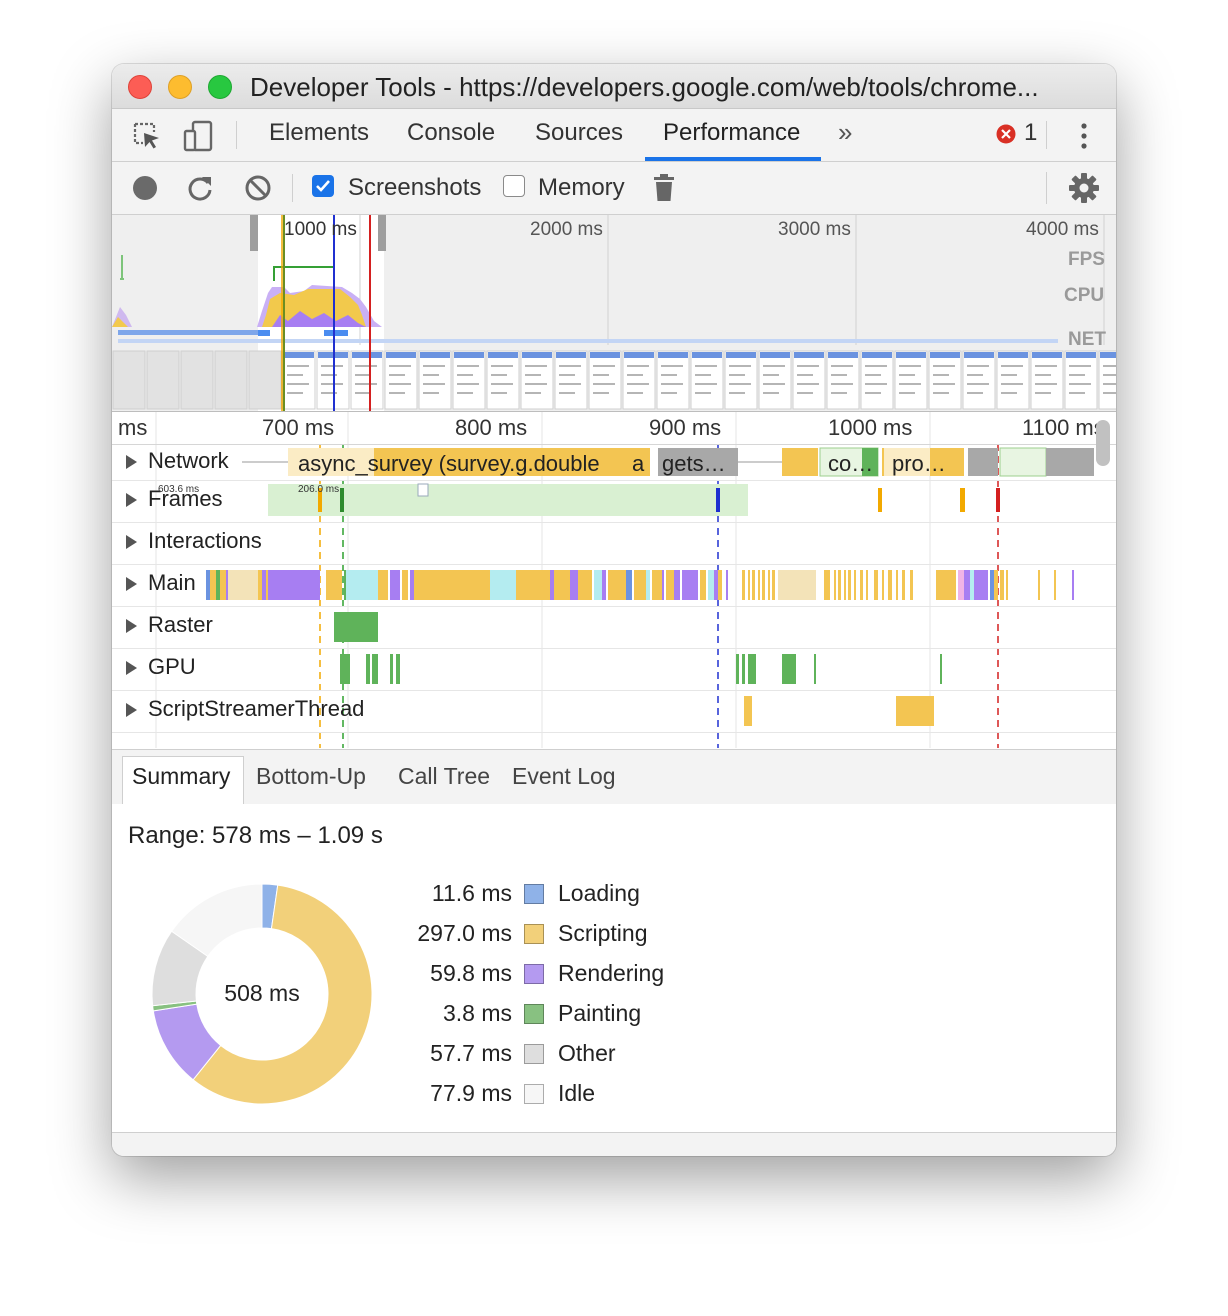  Describe the element at coordinates (471, 1093) in the screenshot. I see `legend-value: 77.9 ms` at that location.